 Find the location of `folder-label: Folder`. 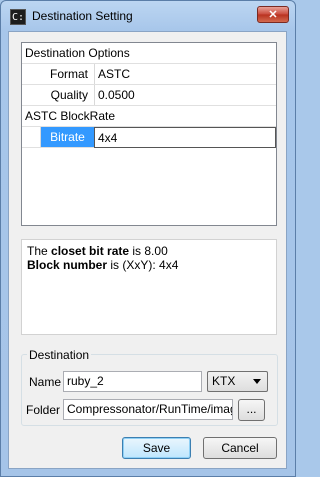

folder-label: Folder is located at coordinates (43, 410).